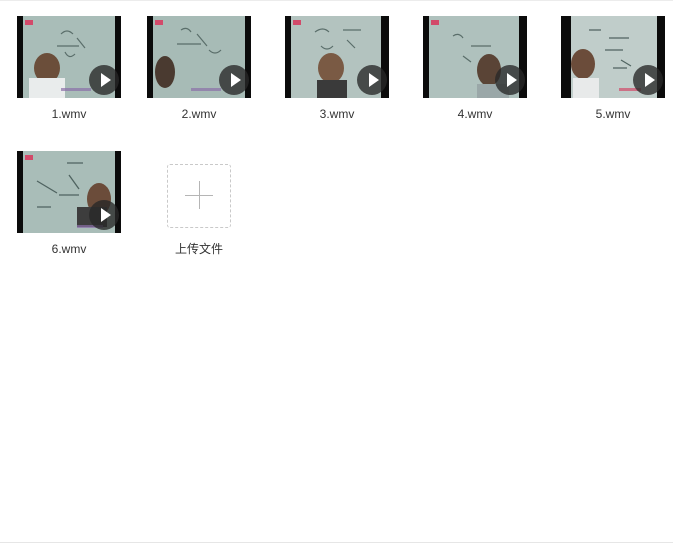 This screenshot has height=543, width=673. I want to click on file-item-4: 4.wmv, so click(475, 69).